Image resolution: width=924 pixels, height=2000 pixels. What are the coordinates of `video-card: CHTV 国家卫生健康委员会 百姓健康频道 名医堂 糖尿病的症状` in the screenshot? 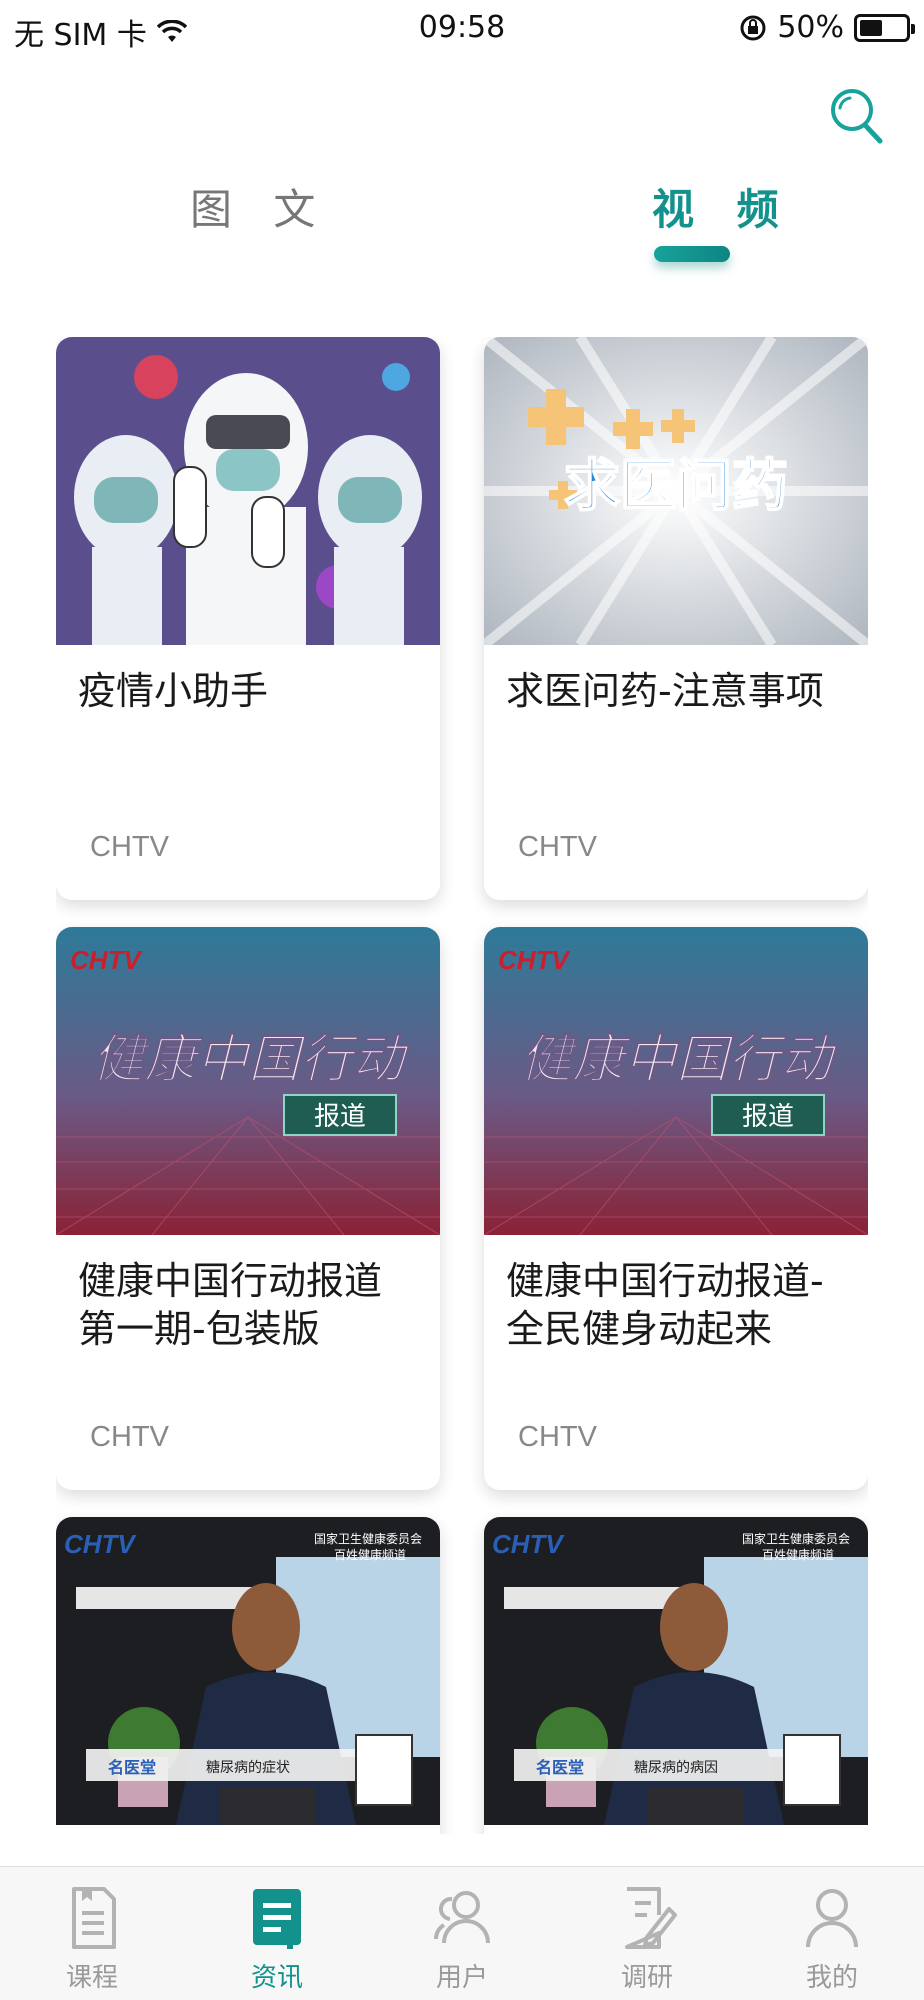 It's located at (248, 1675).